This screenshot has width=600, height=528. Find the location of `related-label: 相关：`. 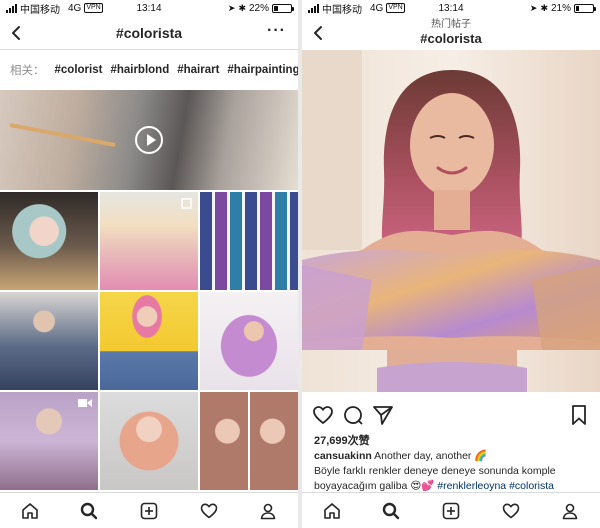

related-label: 相关： is located at coordinates (27, 71).